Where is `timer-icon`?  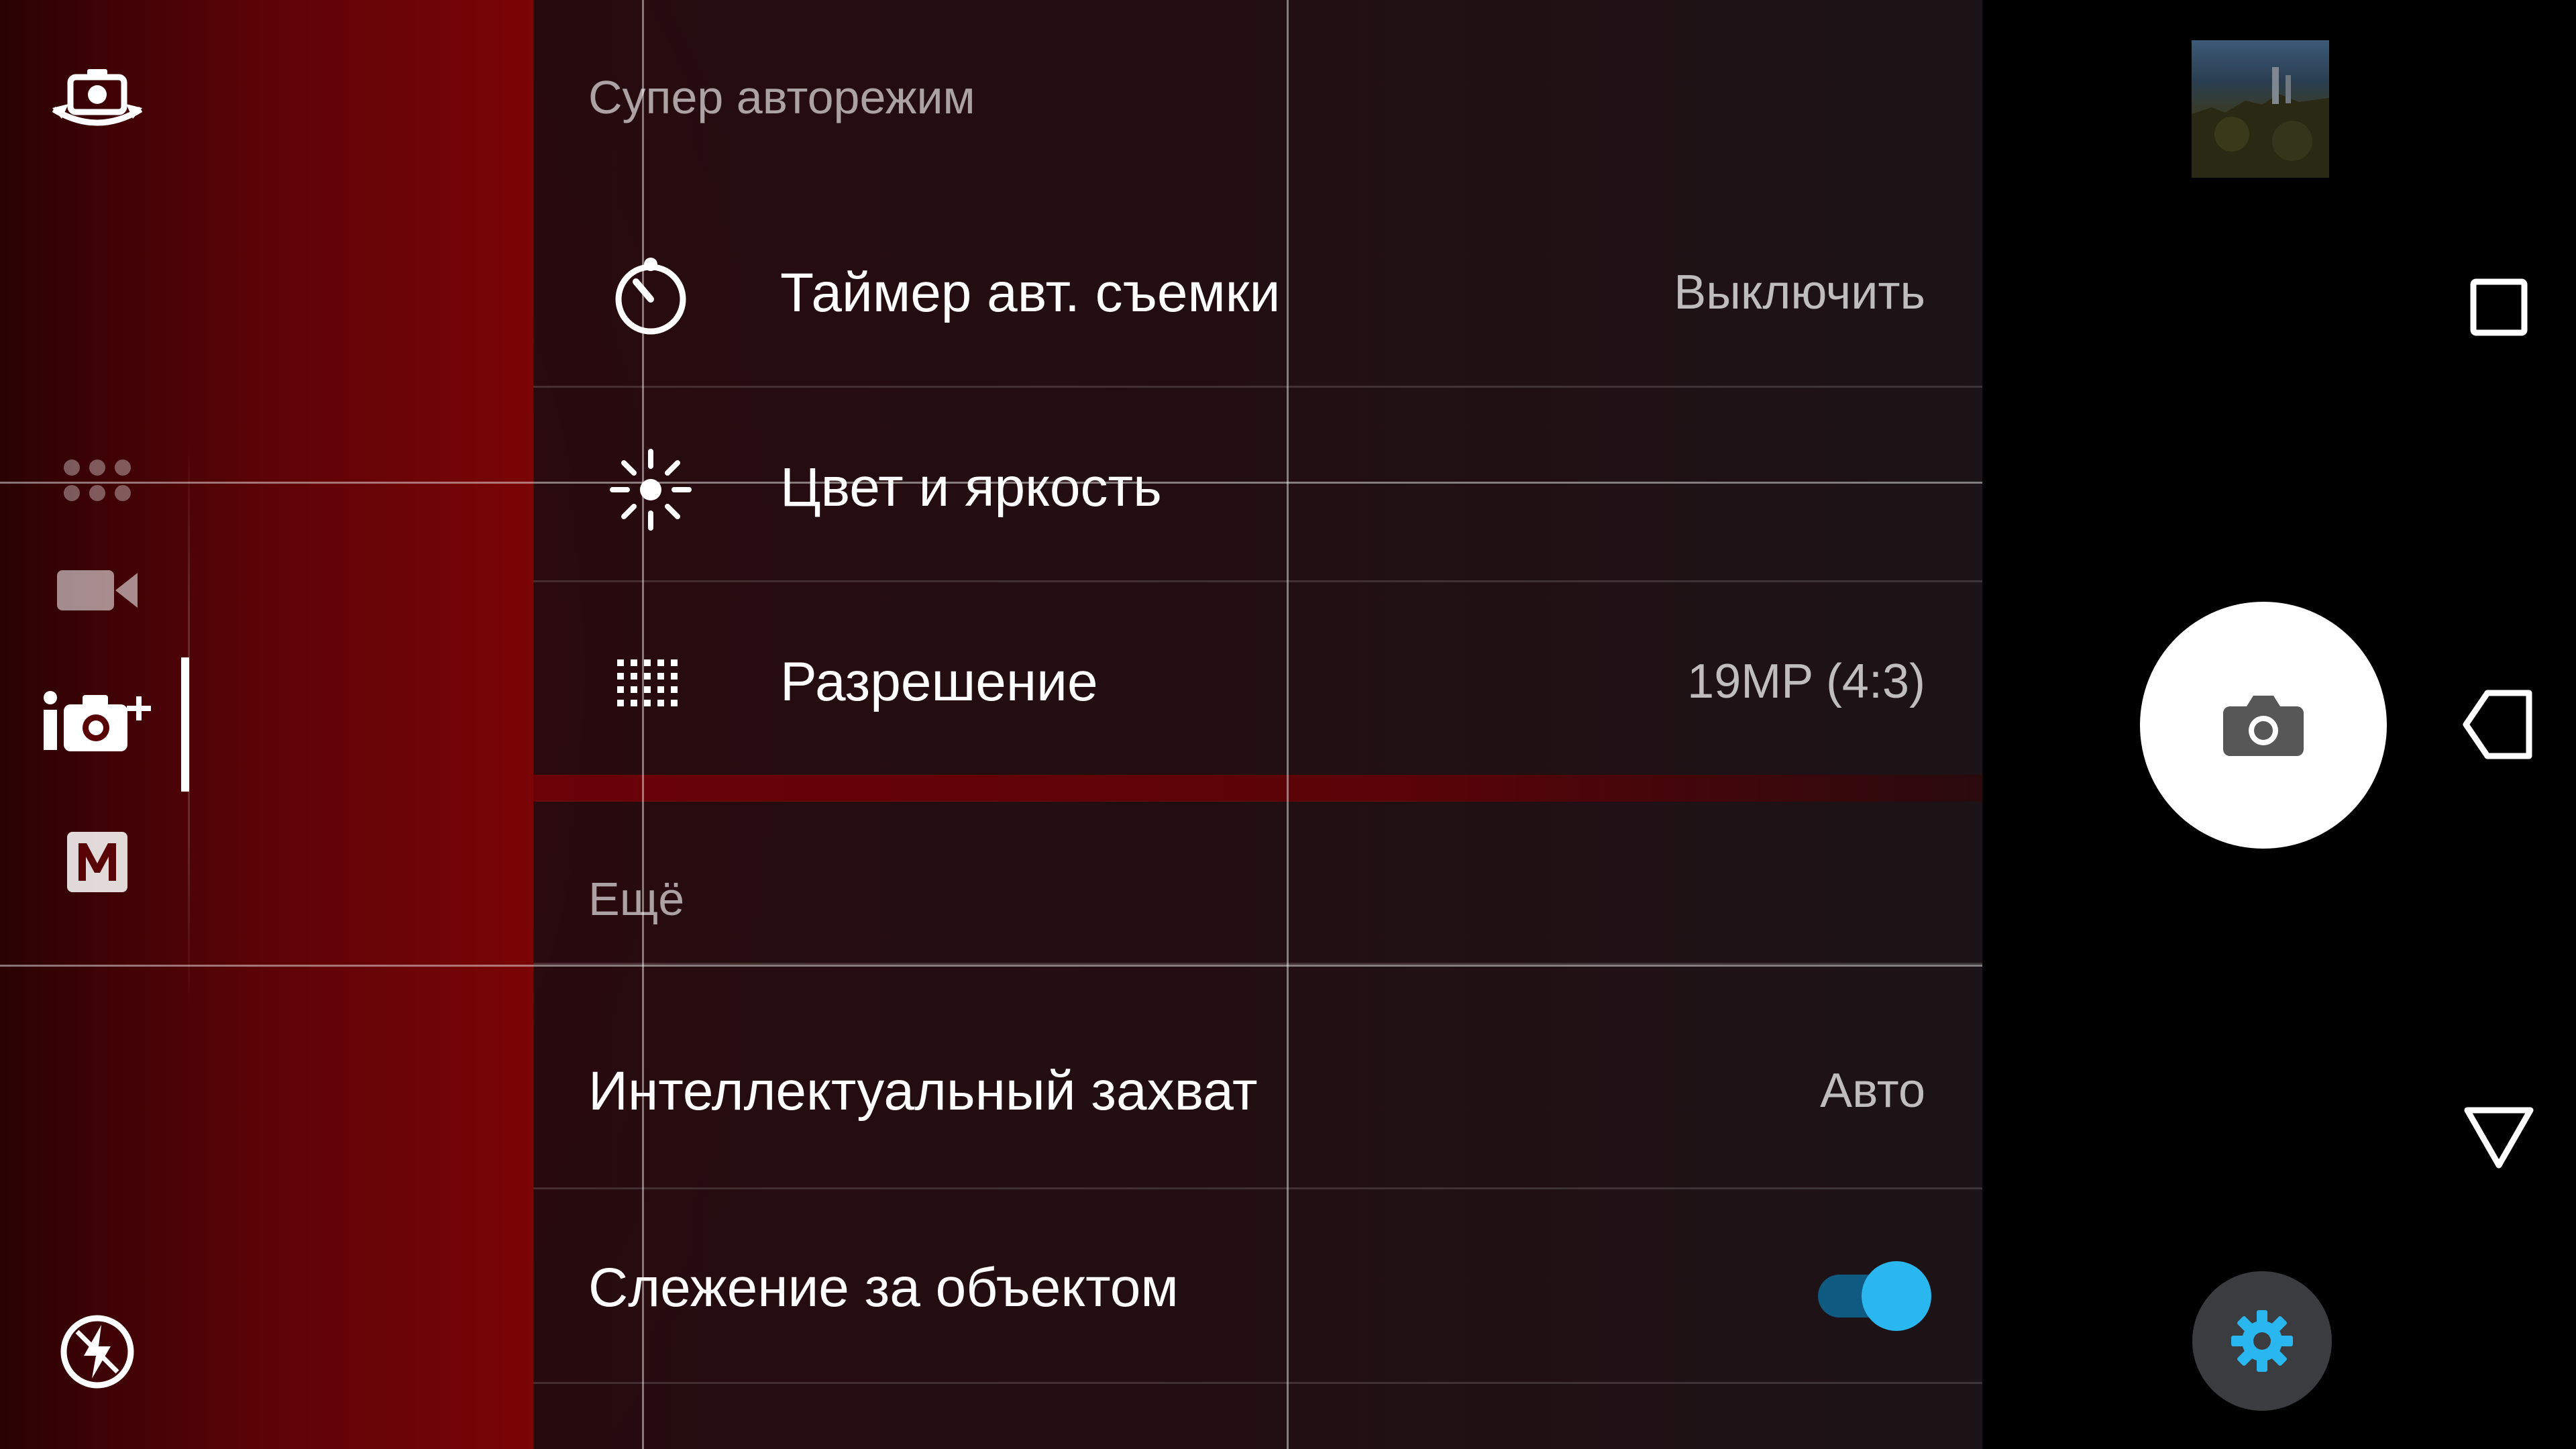
timer-icon is located at coordinates (650, 295).